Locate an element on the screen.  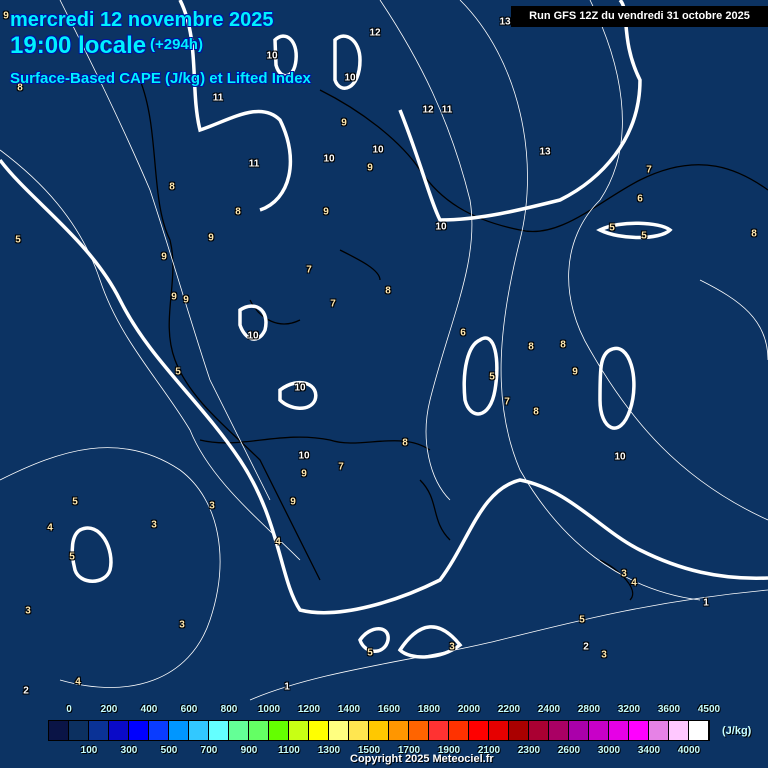
contour-label: 6 is located at coordinates (463, 333).